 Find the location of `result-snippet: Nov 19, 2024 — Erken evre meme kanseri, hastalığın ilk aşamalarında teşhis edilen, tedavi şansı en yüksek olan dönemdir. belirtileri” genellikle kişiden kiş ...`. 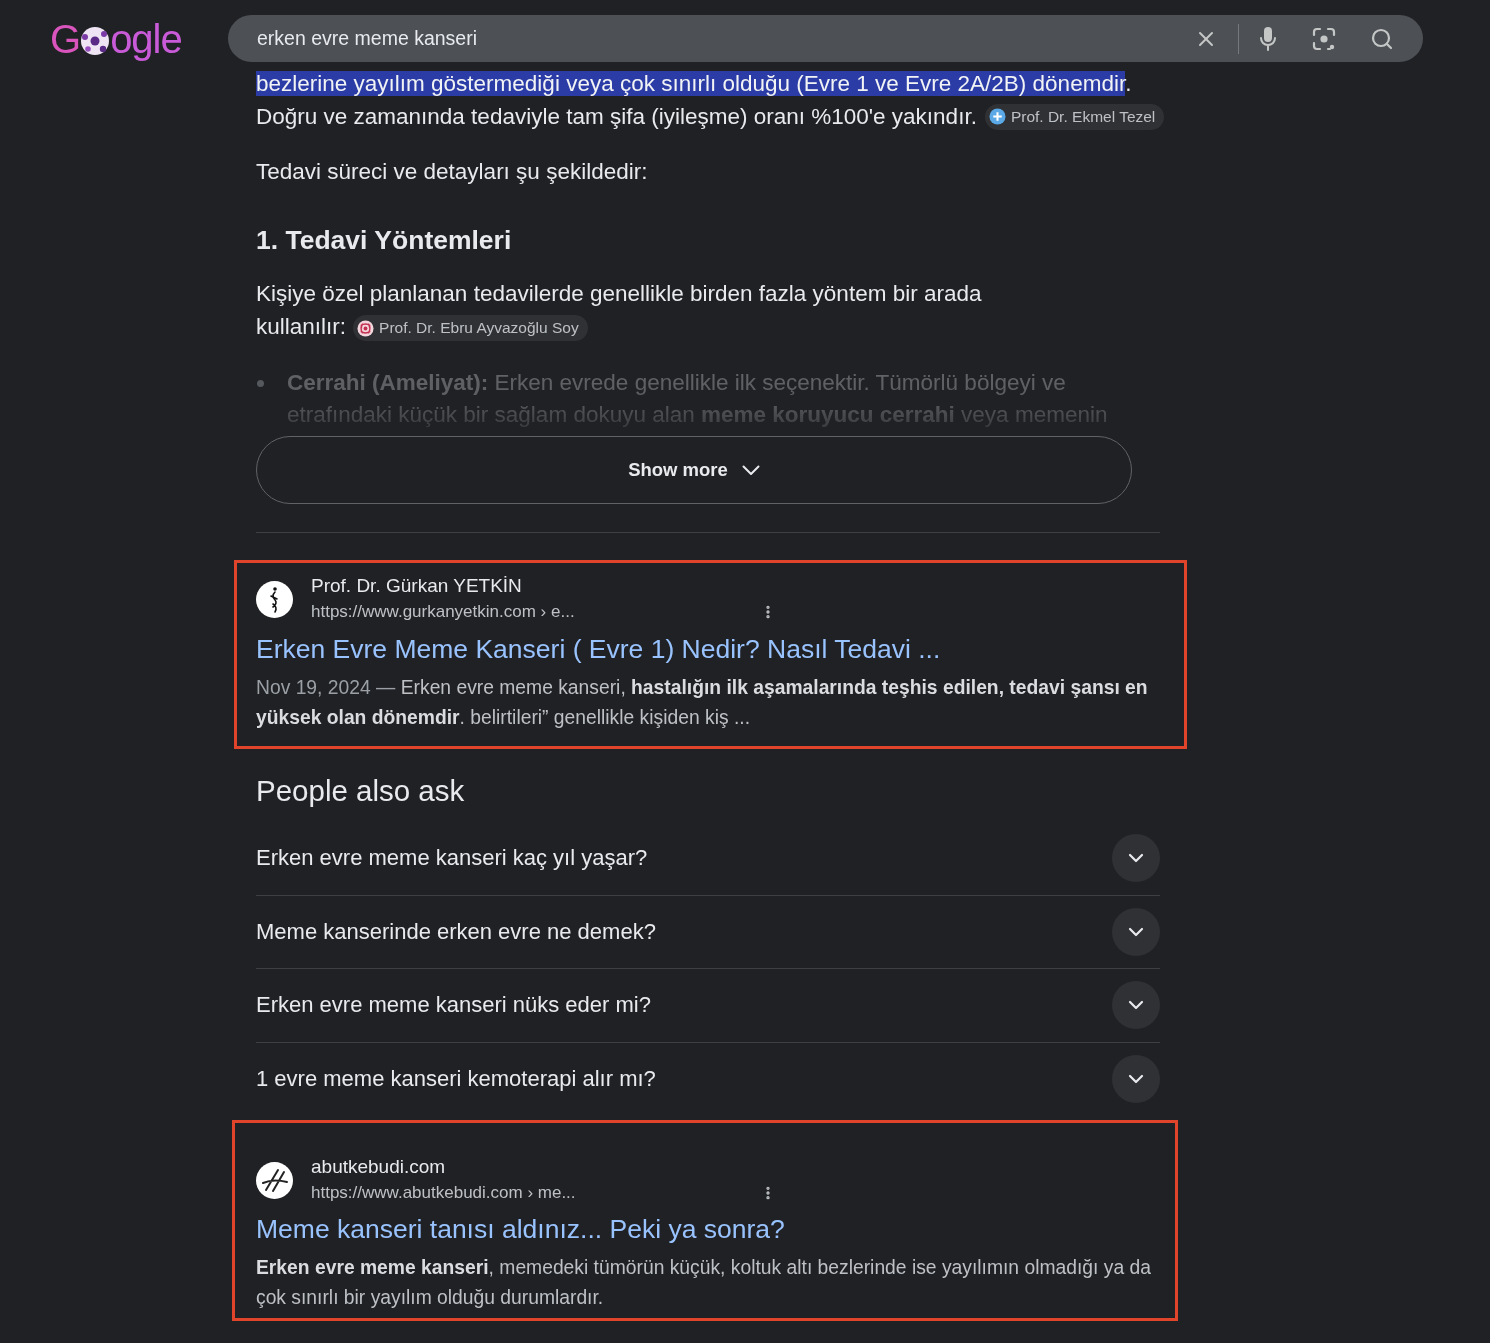

result-snippet: Nov 19, 2024 — Erken evre meme kanseri, hastalığın ilk aşamalarında teşhis edilen, tedavi şansı en yüksek olan dönemdir. belirtileri” genellikle kişiden kiş ... is located at coordinates (702, 703).